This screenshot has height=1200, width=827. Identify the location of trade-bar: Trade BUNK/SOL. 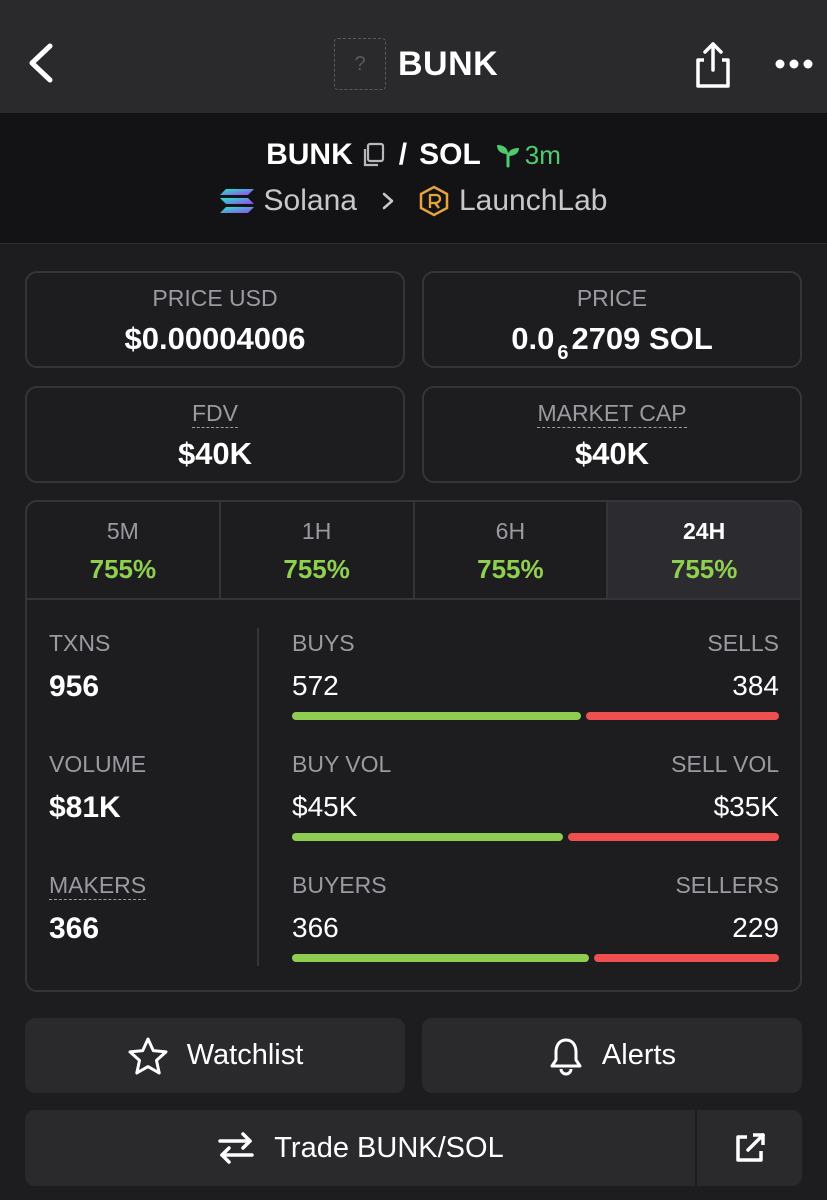
(413, 1148).